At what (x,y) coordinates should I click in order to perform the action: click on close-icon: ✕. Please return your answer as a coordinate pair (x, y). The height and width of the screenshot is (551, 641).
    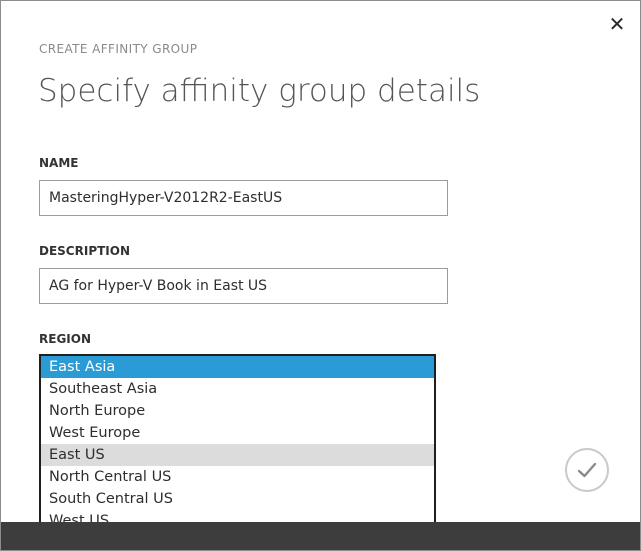
    Looking at the image, I should click on (617, 24).